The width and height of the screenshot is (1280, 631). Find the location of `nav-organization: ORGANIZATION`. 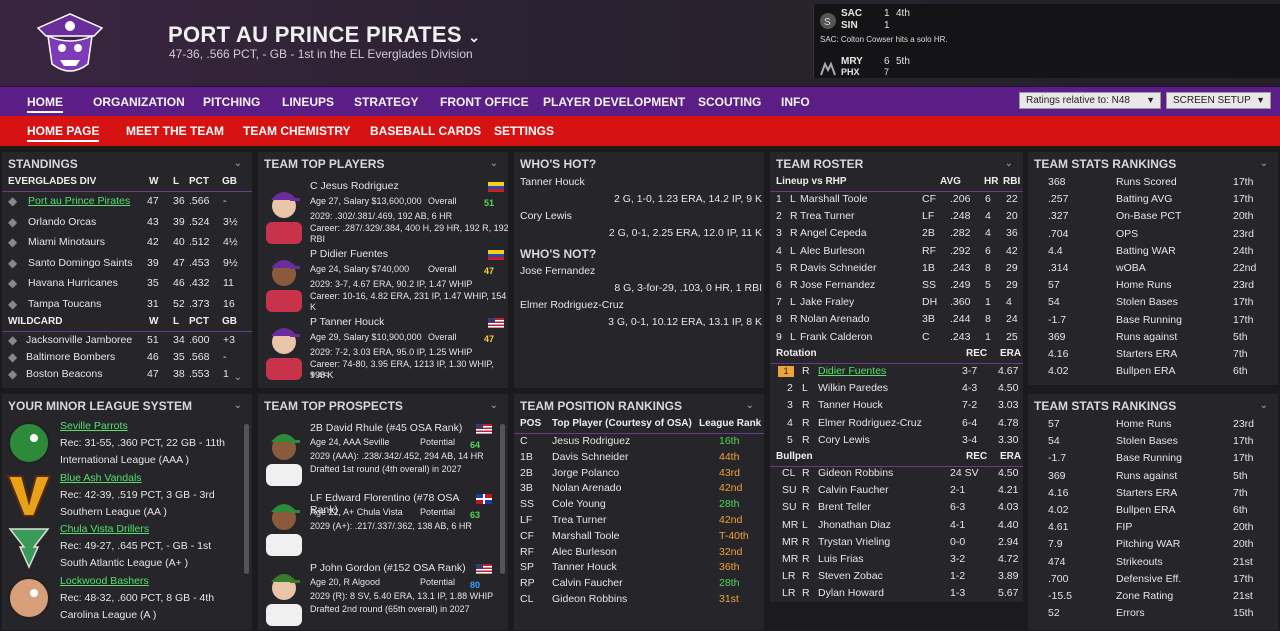

nav-organization: ORGANIZATION is located at coordinates (139, 102).